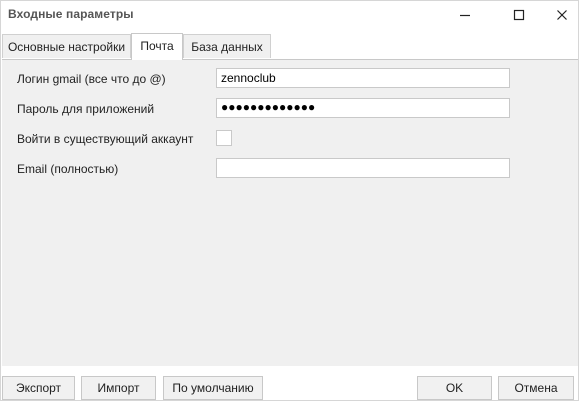 The image size is (579, 401). Describe the element at coordinates (118, 388) in the screenshot. I see `import-button: Импорт` at that location.